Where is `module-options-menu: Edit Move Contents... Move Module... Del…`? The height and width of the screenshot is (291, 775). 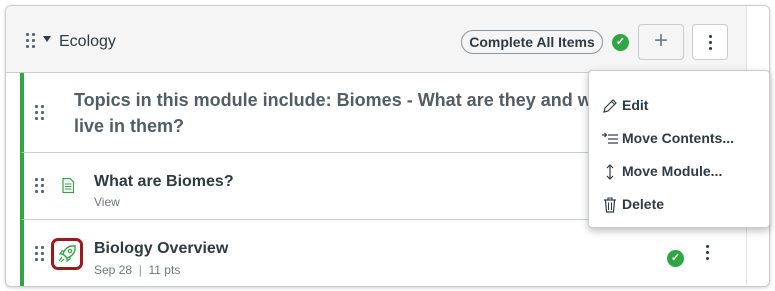 module-options-menu: Edit Move Contents... Move Module... Del… is located at coordinates (679, 149).